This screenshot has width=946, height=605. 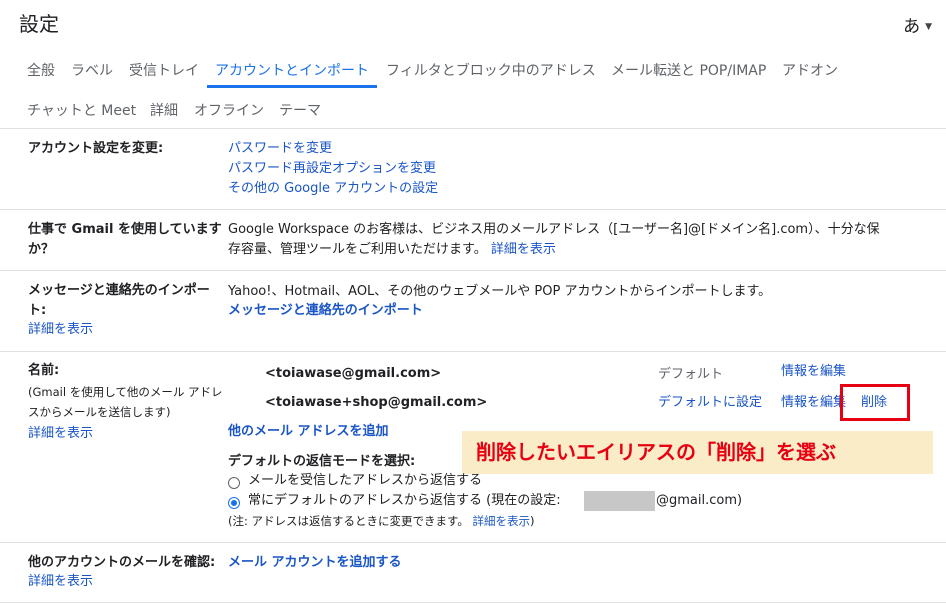 What do you see at coordinates (280, 149) in the screenshot?
I see `change-password-link: パスワードを変更` at bounding box center [280, 149].